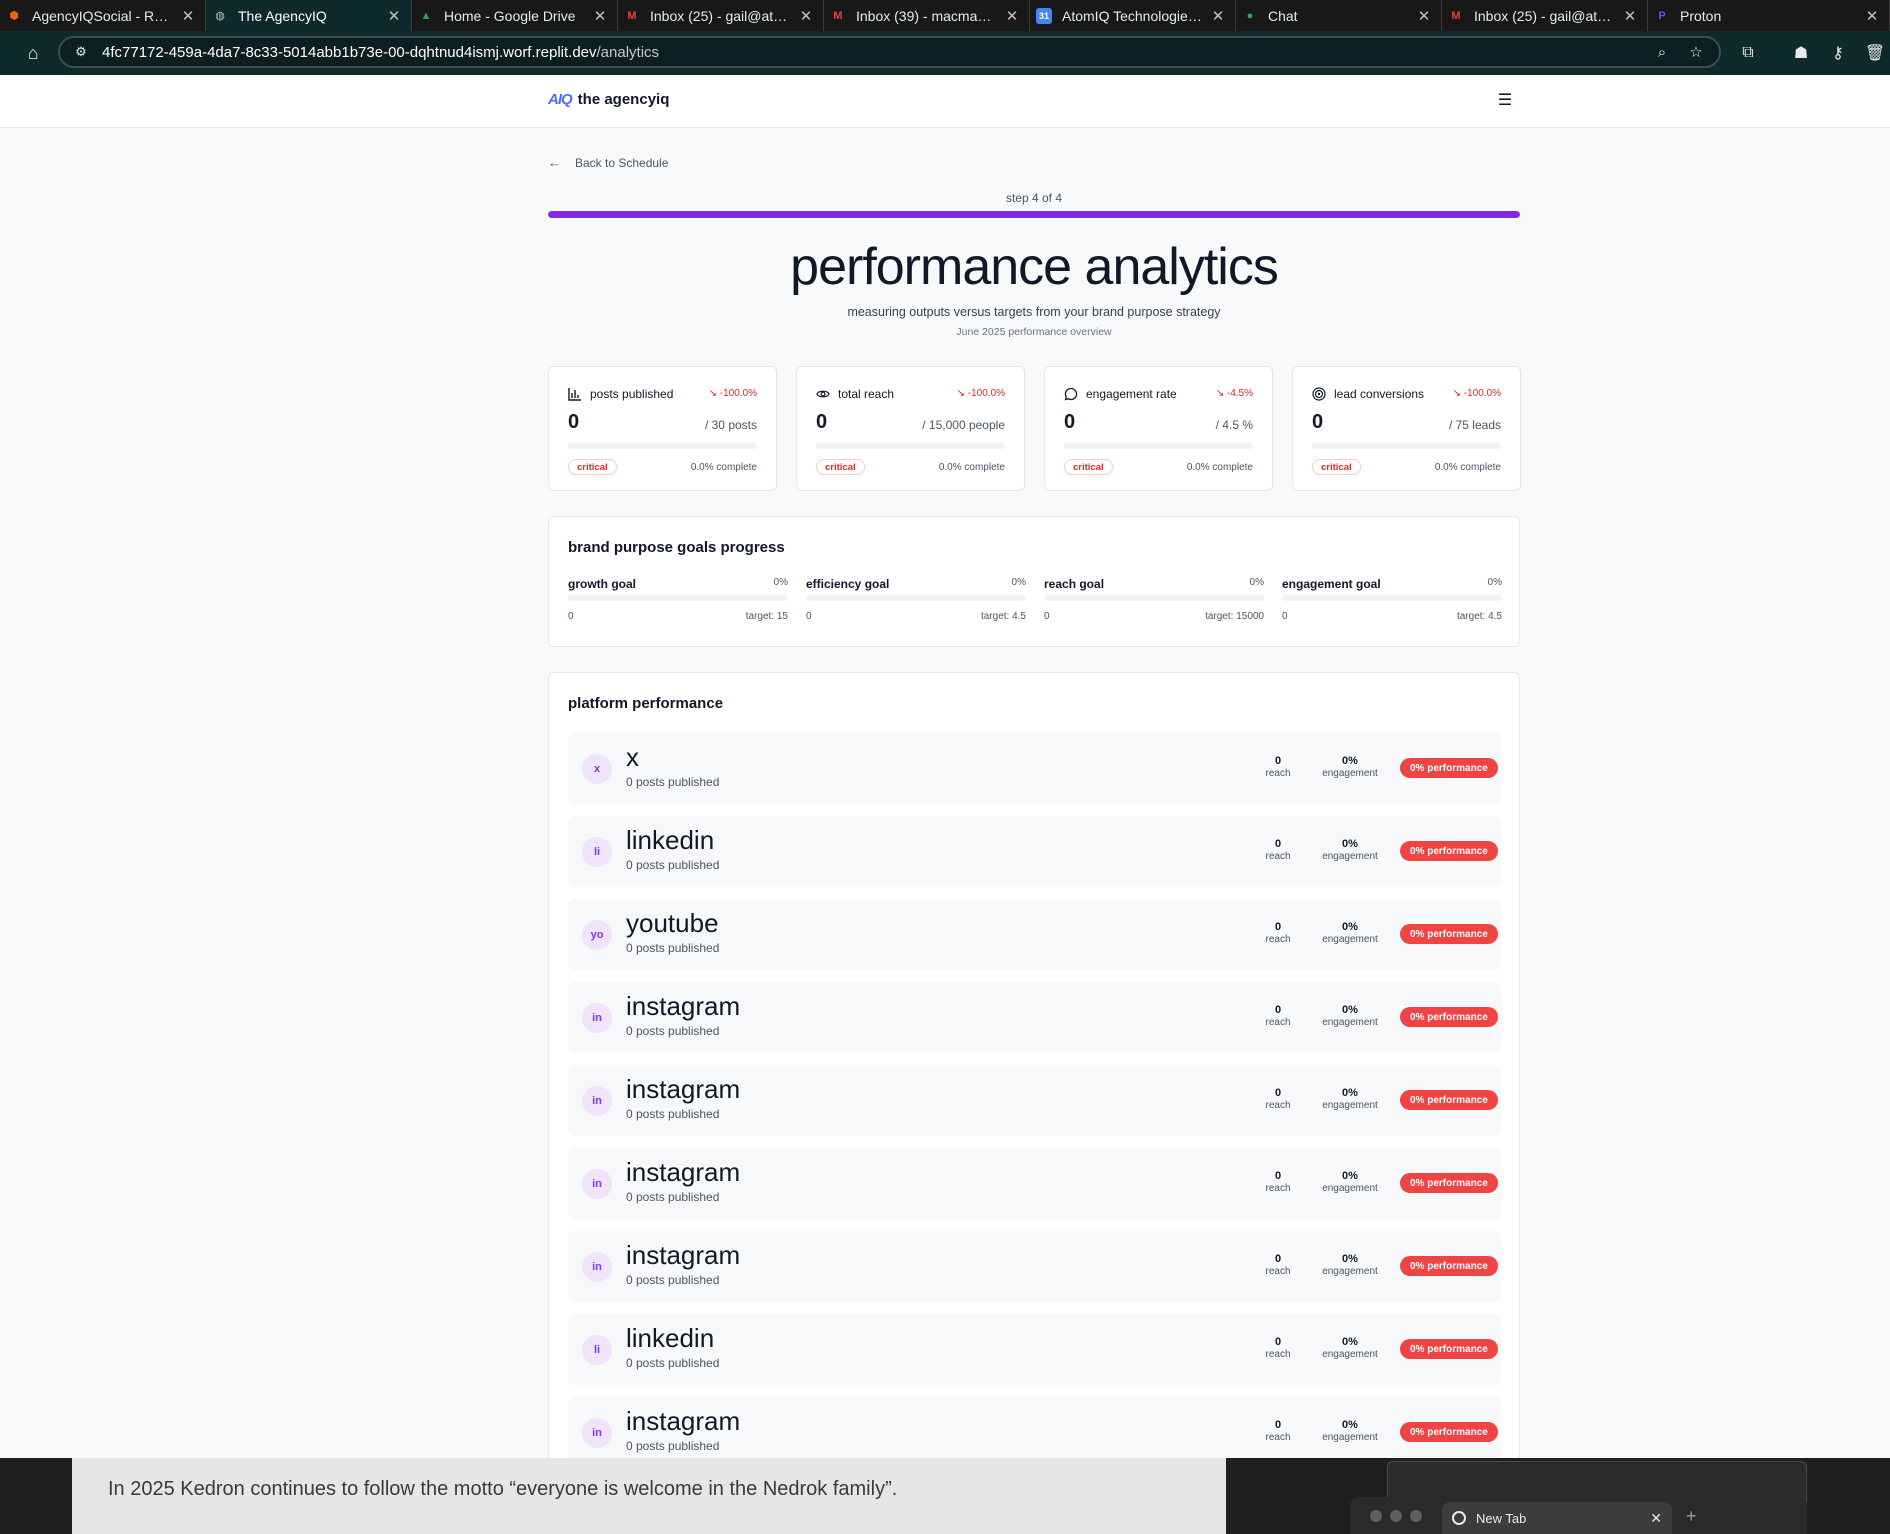 The image size is (1890, 1534). I want to click on browser-tab: ▲ Home - Google Drive ✕, so click(515, 15).